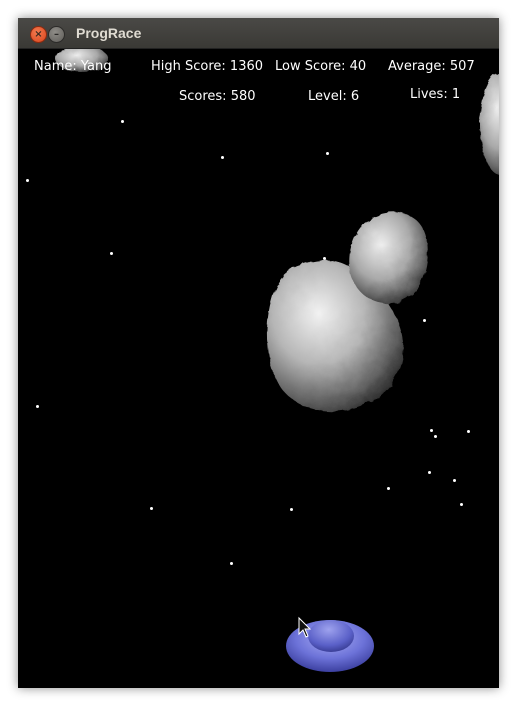 This screenshot has height=706, width=518. Describe the element at coordinates (217, 96) in the screenshot. I see `current-score: Scores: 580` at that location.